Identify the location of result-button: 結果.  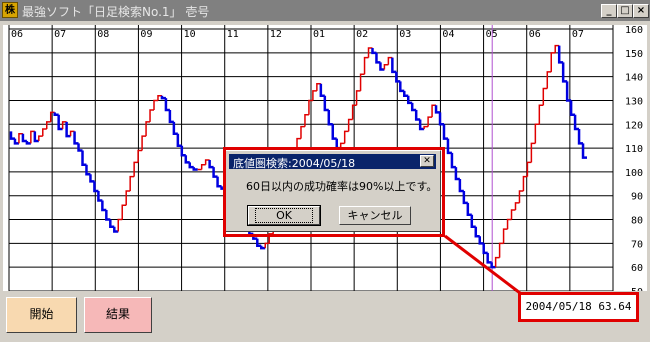
(118, 315).